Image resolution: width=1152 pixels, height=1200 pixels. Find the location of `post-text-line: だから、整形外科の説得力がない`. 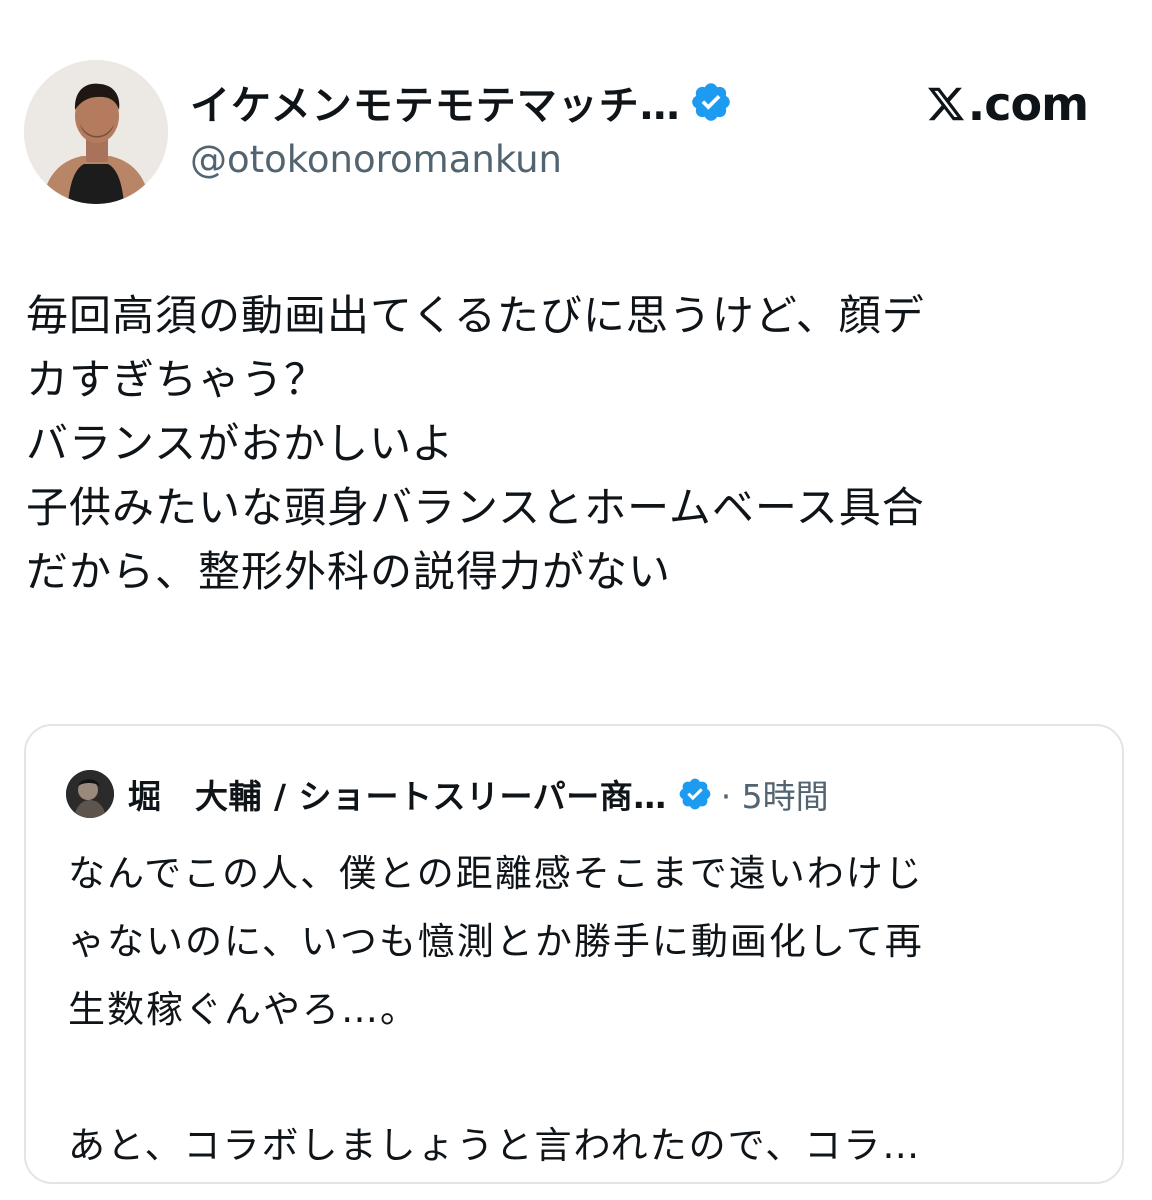

post-text-line: だから、整形外科の説得力がない is located at coordinates (349, 571).